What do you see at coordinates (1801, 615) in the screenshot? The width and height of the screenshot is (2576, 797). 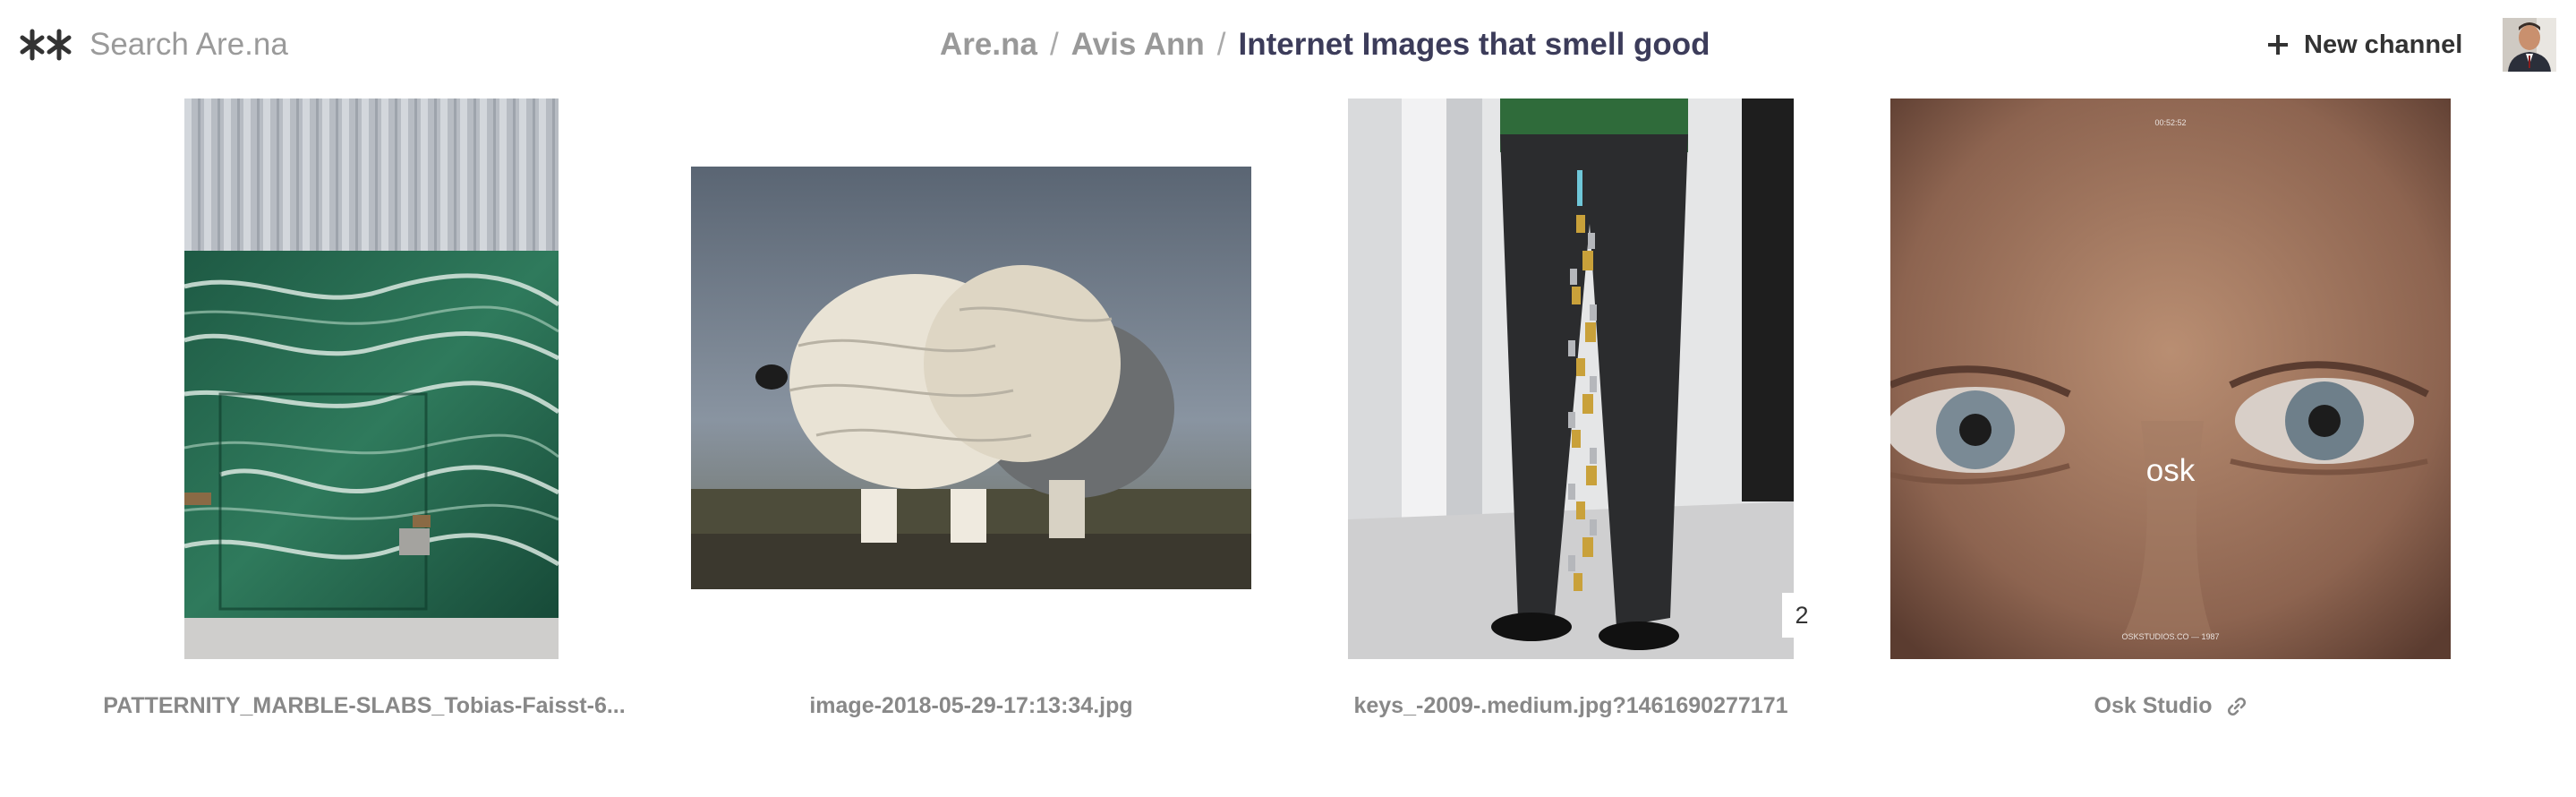 I see `connection-count-badge: 2` at bounding box center [1801, 615].